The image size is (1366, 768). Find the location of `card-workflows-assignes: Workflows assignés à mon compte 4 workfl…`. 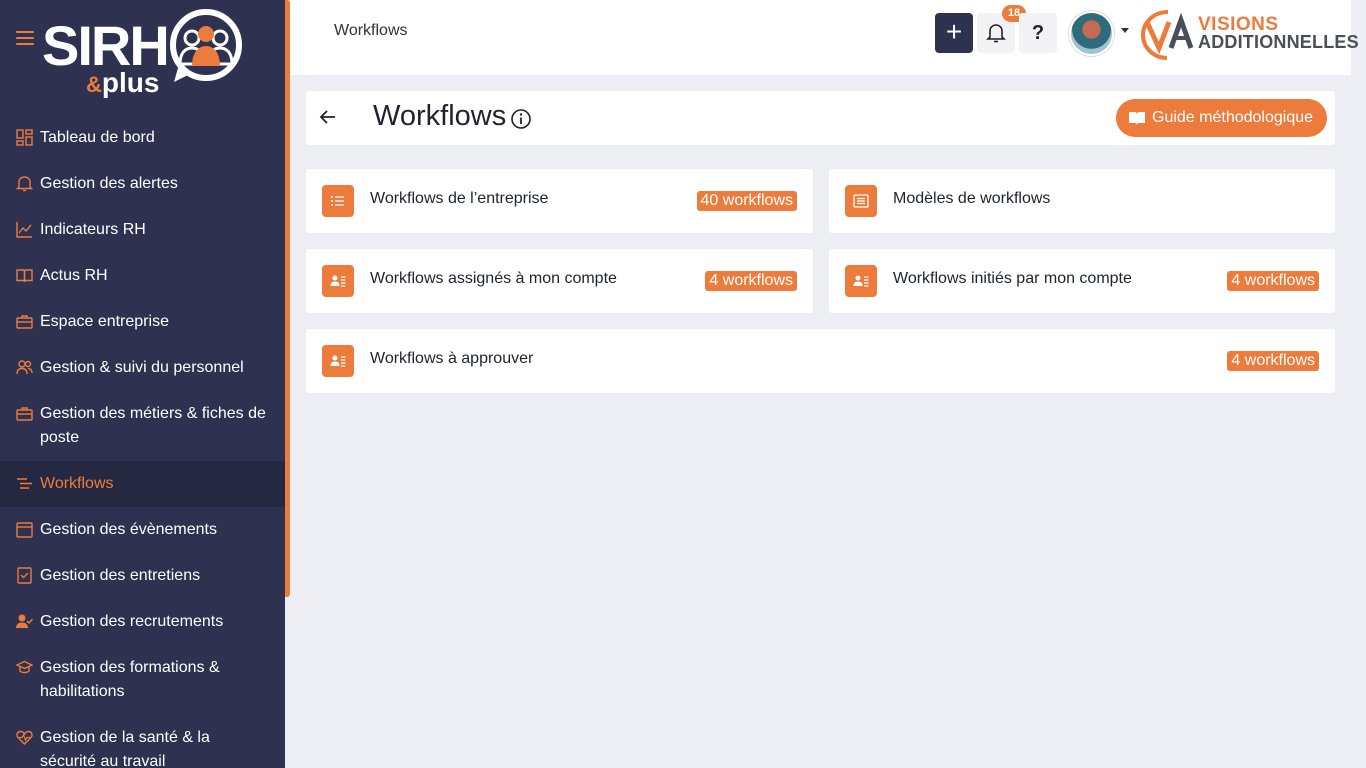

card-workflows-assignes: Workflows assignés à mon compte 4 workfl… is located at coordinates (559, 281).